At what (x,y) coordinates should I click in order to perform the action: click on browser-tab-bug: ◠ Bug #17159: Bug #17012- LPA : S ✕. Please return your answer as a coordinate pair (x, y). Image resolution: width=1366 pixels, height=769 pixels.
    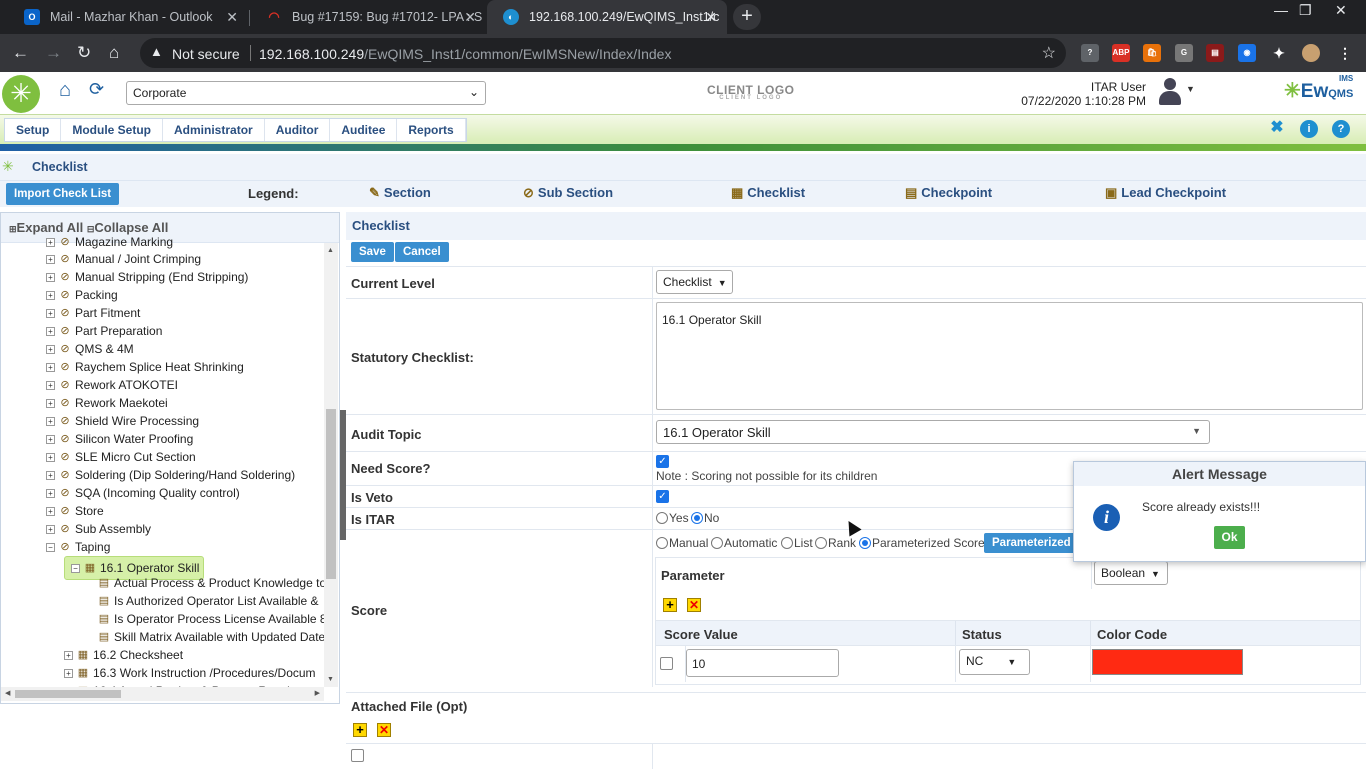
    Looking at the image, I should click on (368, 17).